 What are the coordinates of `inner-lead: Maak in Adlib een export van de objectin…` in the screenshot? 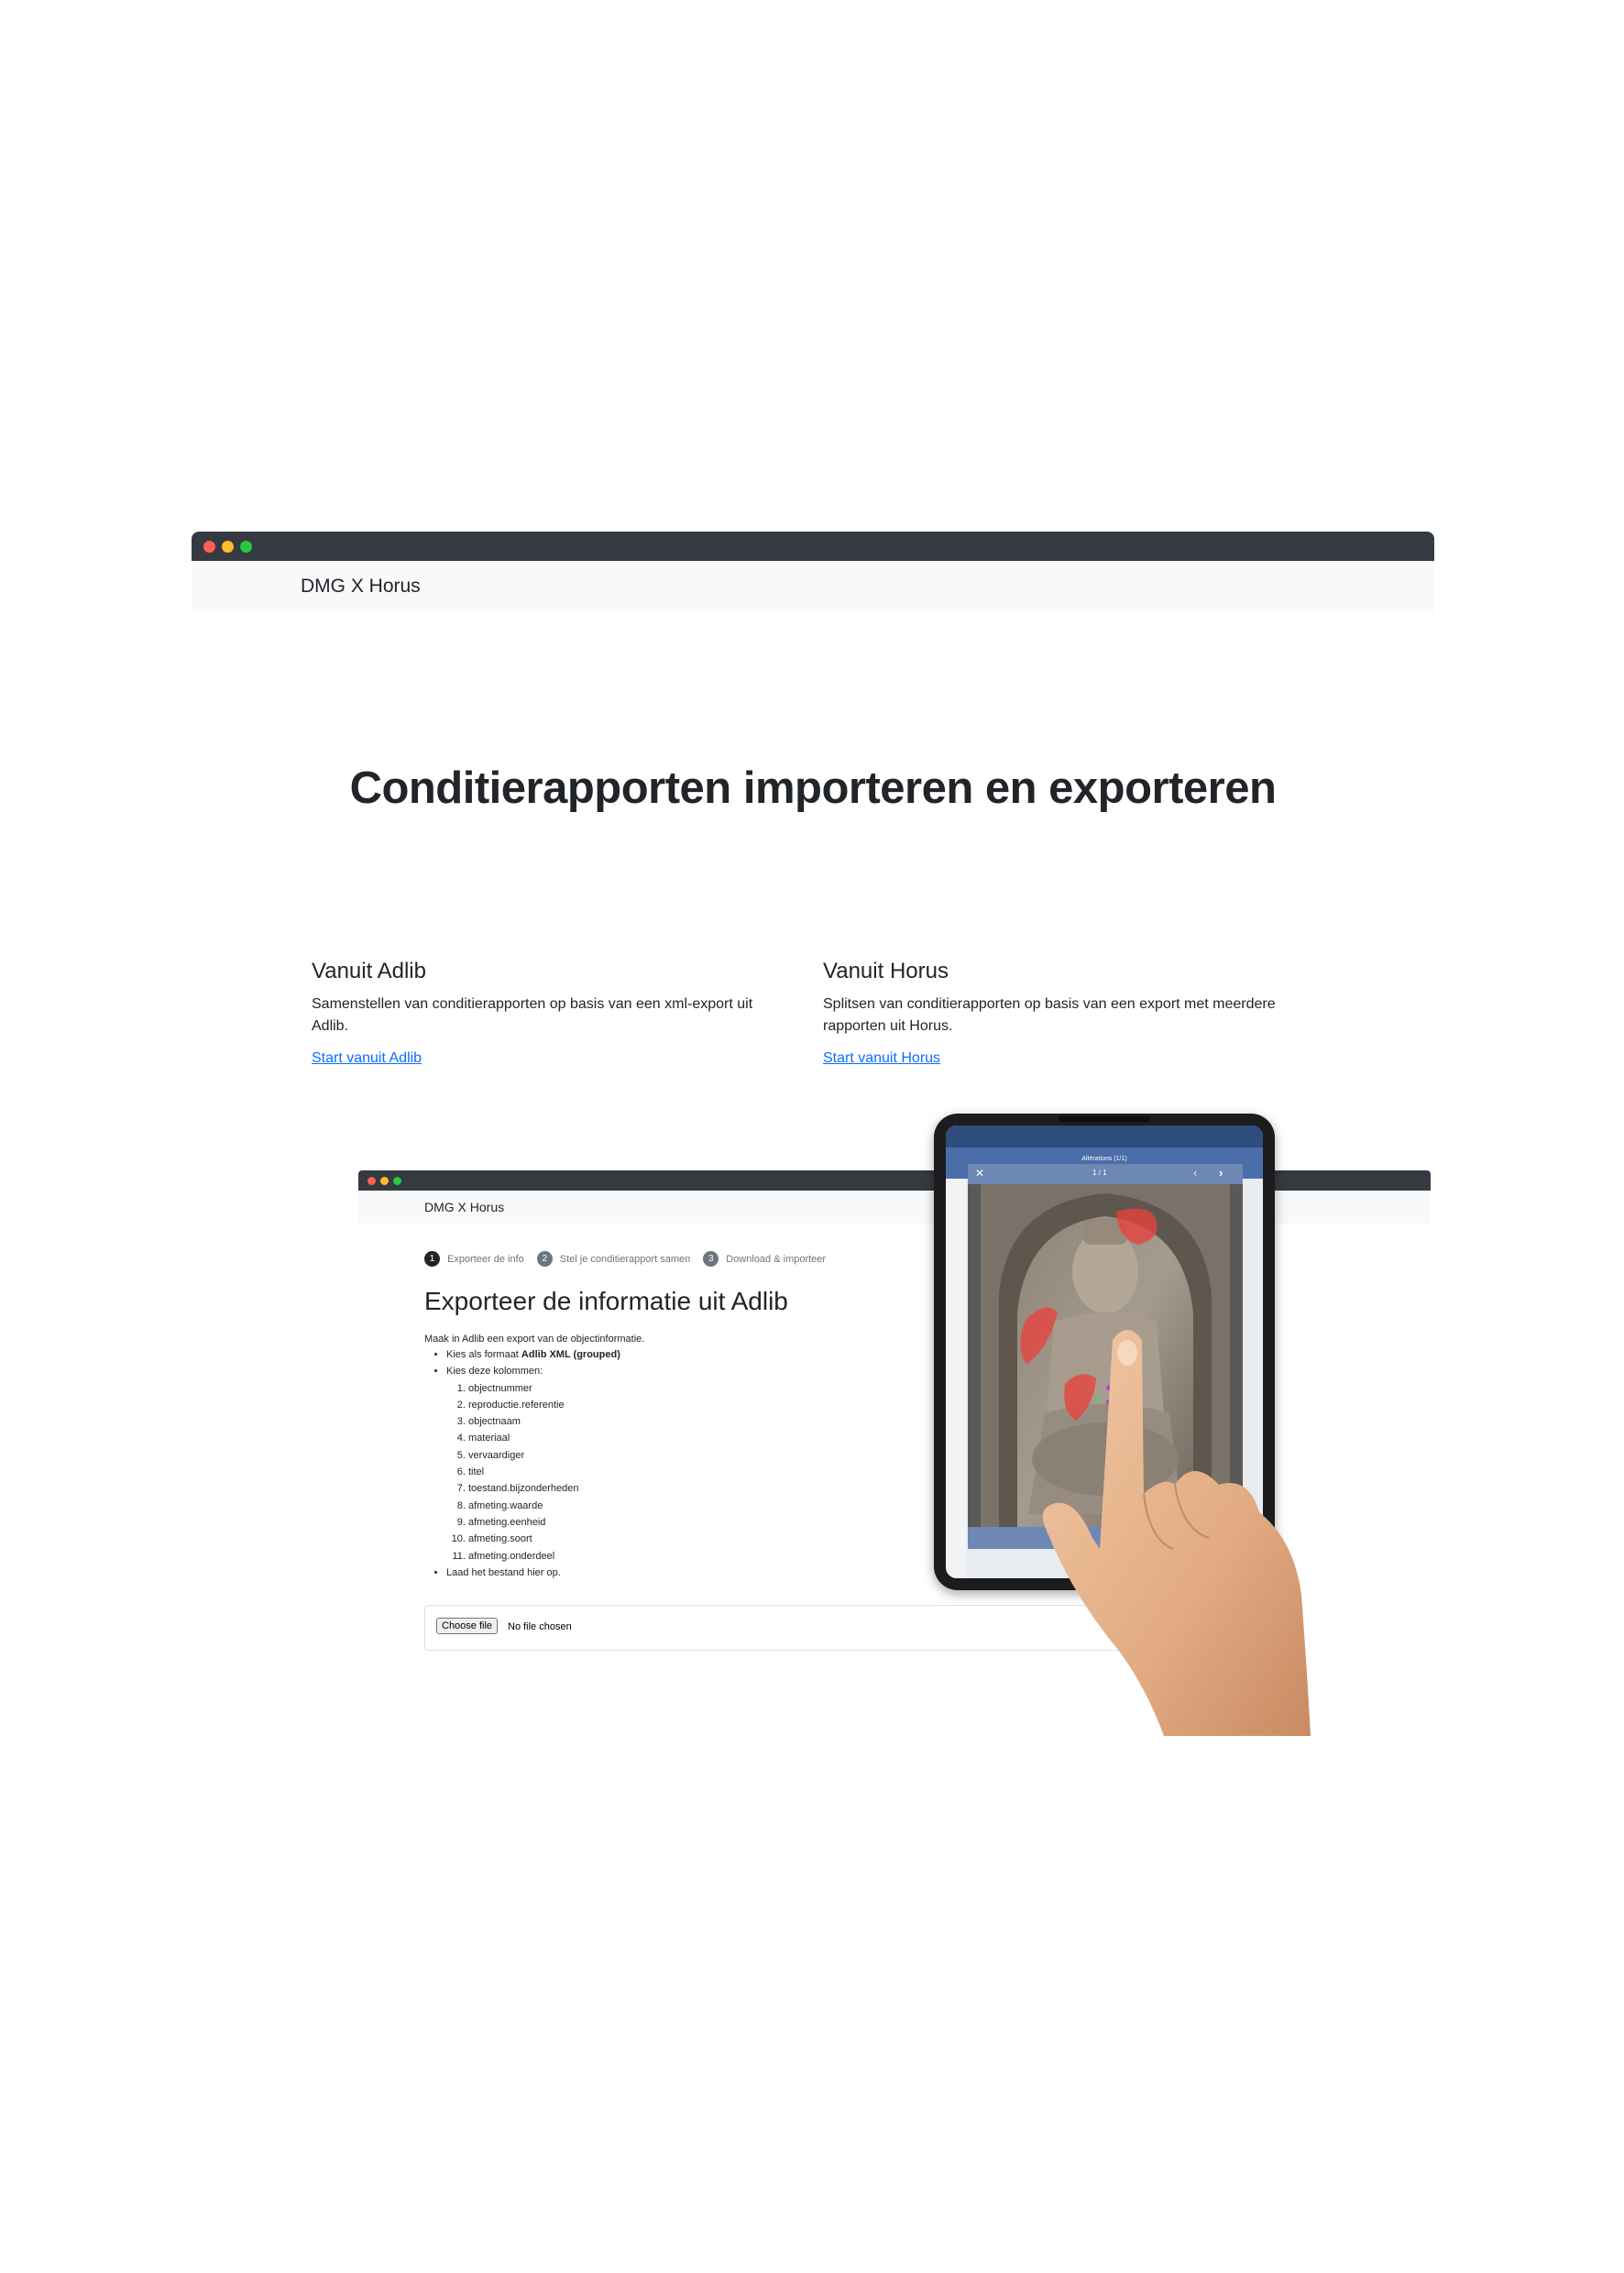 It's located at (534, 1339).